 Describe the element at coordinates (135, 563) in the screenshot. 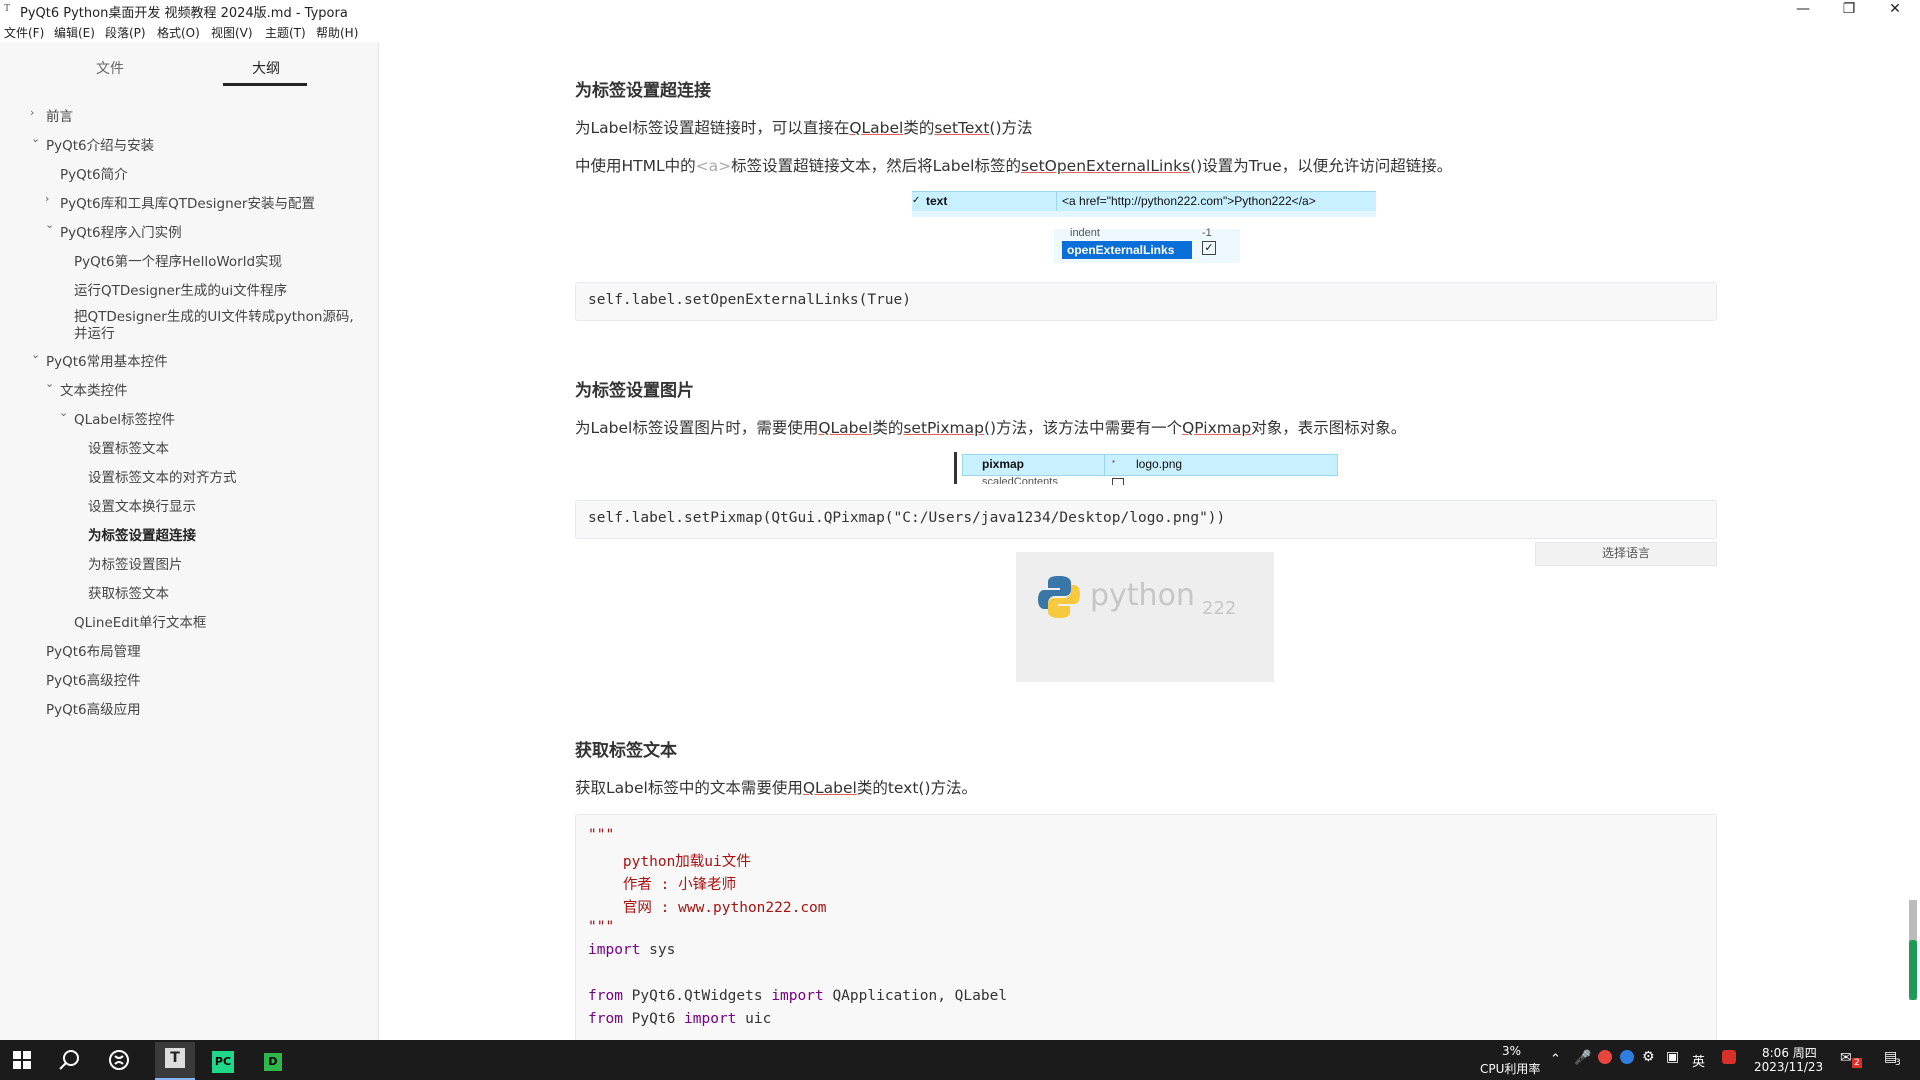

I see `outline-item: 为标签设置图片` at that location.